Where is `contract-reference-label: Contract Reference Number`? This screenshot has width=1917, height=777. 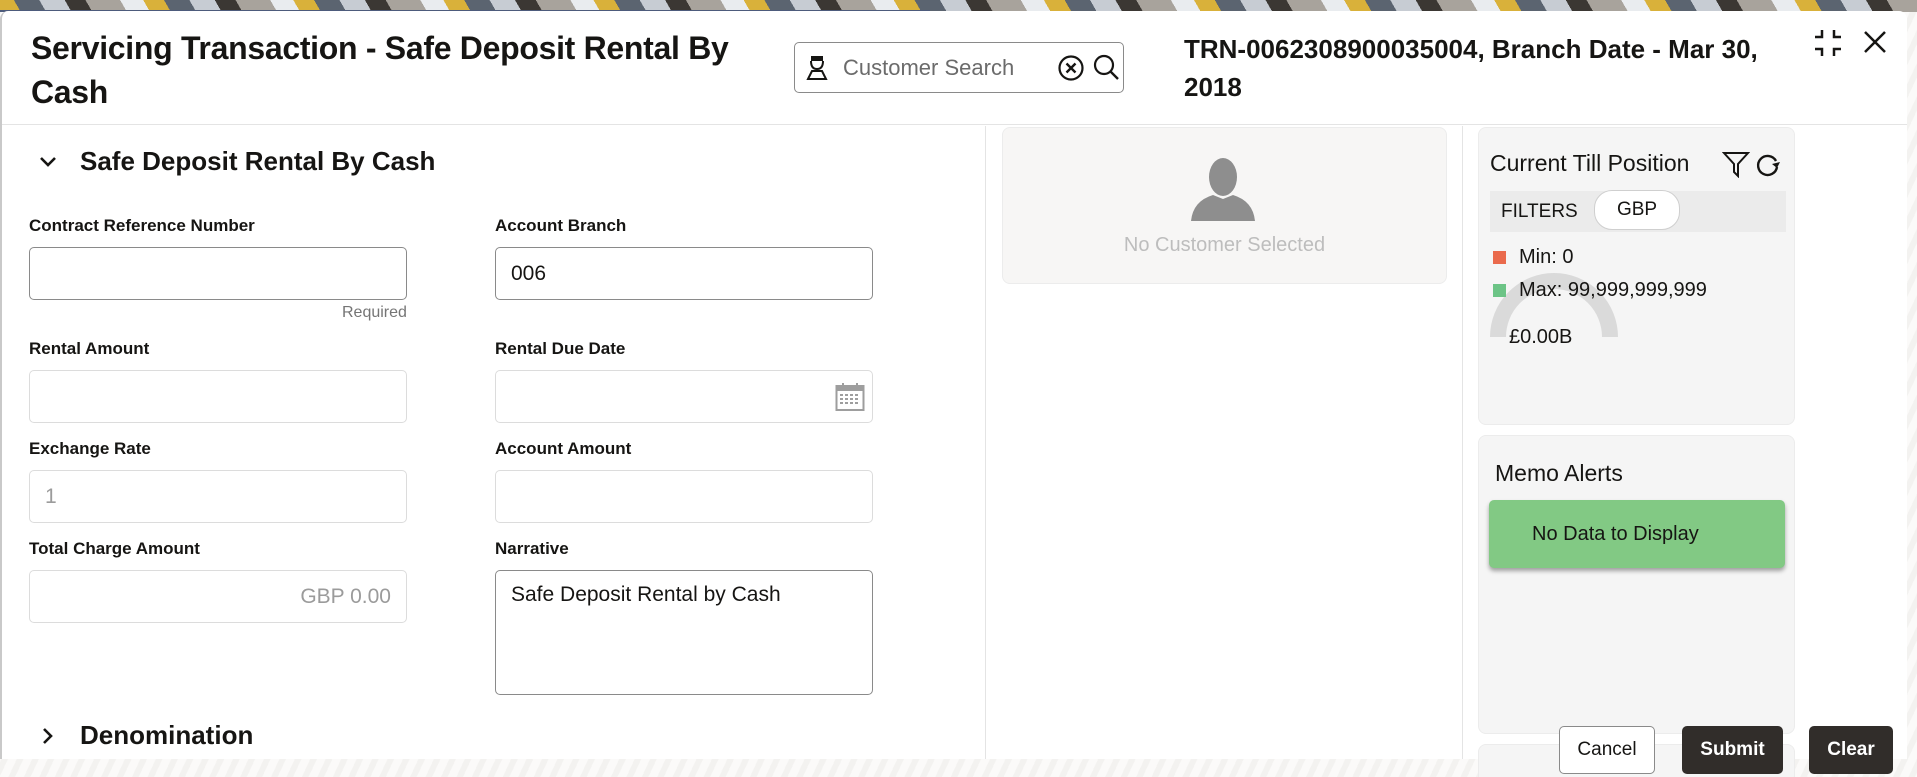
contract-reference-label: Contract Reference Number is located at coordinates (142, 225).